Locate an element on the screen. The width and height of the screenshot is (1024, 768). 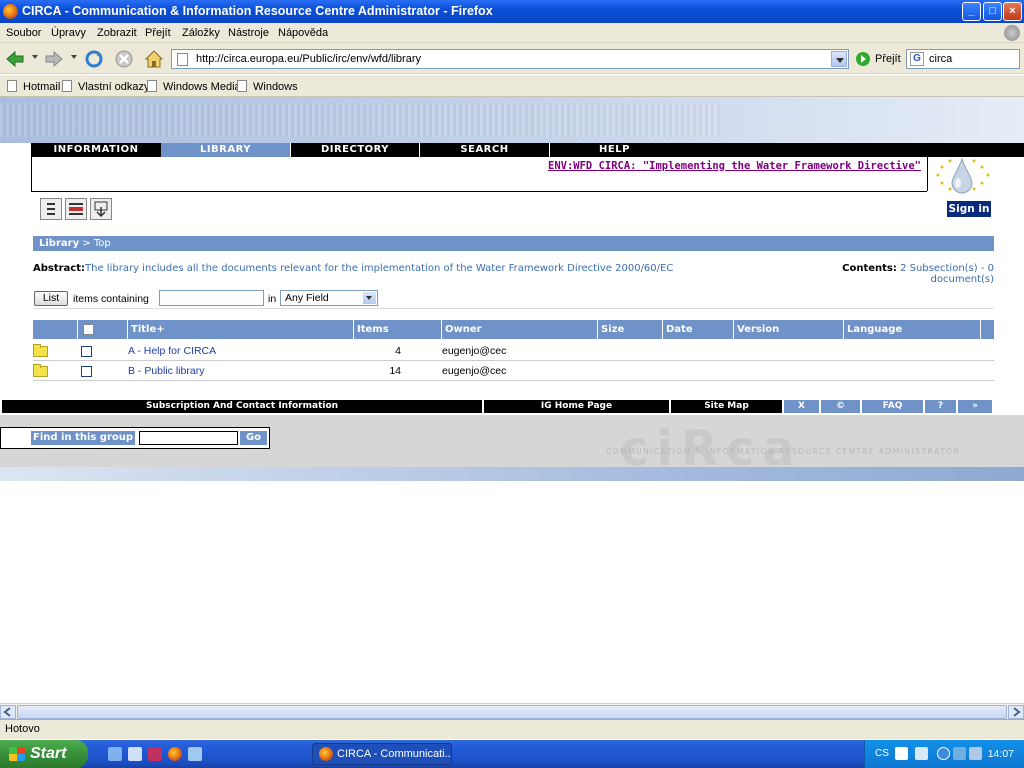
more-link: » is located at coordinates (975, 406).